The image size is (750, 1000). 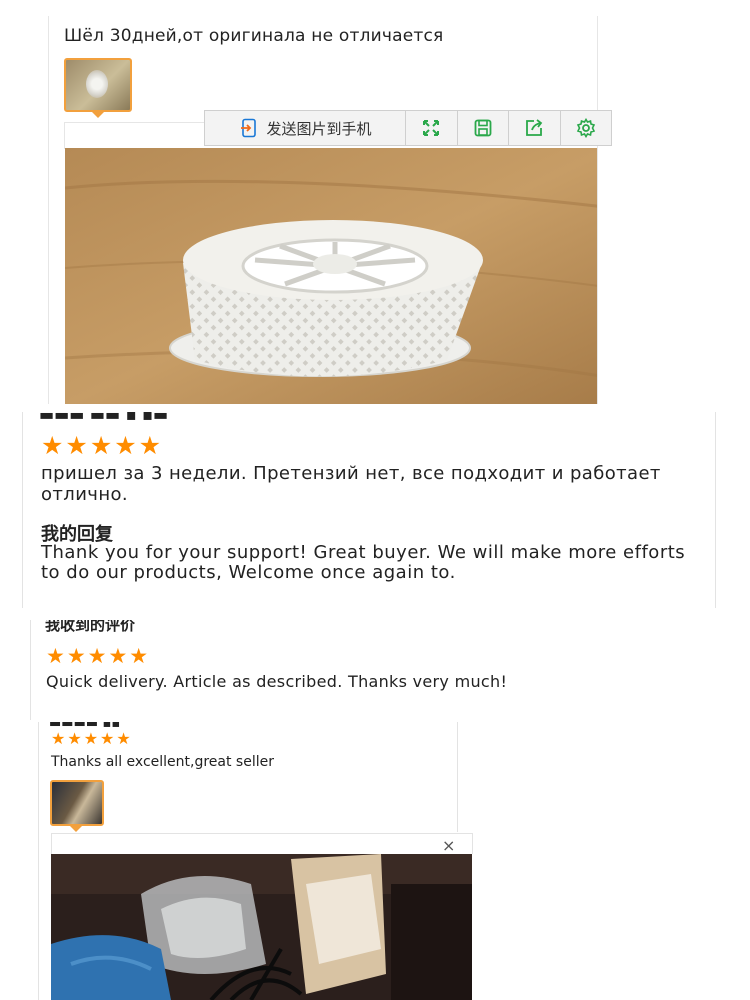 What do you see at coordinates (254, 36) in the screenshot?
I see `review-text: Шёл 30дней,от оригинала не отличается` at bounding box center [254, 36].